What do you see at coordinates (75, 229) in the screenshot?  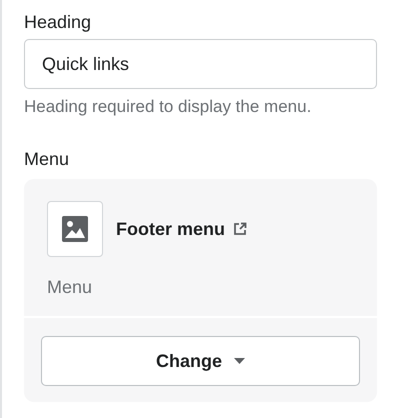 I see `image-icon` at bounding box center [75, 229].